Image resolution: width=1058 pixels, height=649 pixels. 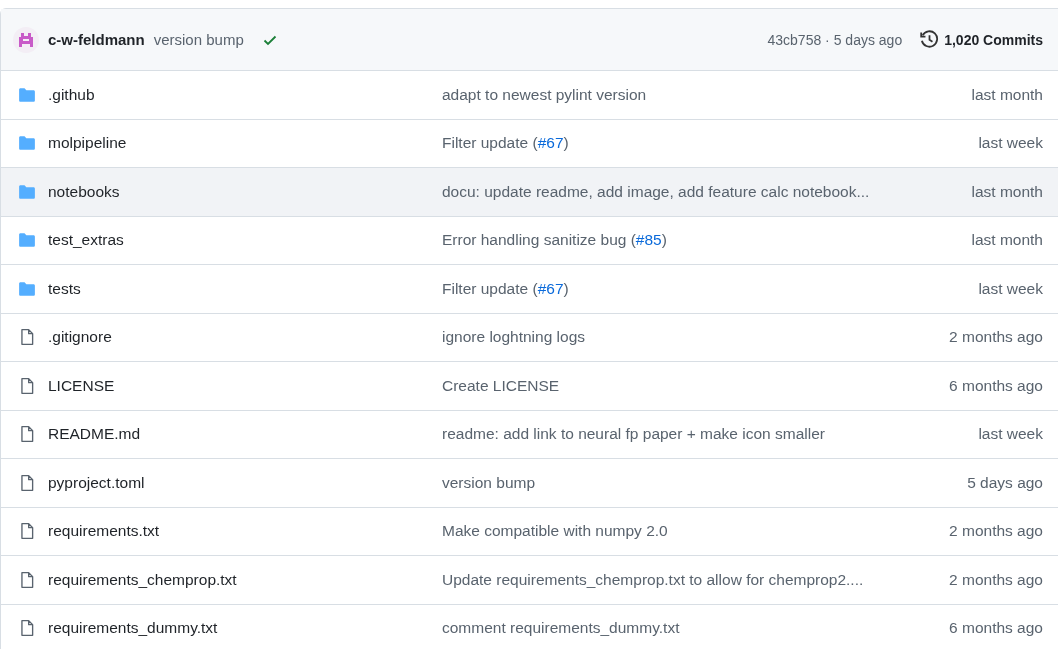 I want to click on commits-link: 1,020 Commits, so click(x=981, y=39).